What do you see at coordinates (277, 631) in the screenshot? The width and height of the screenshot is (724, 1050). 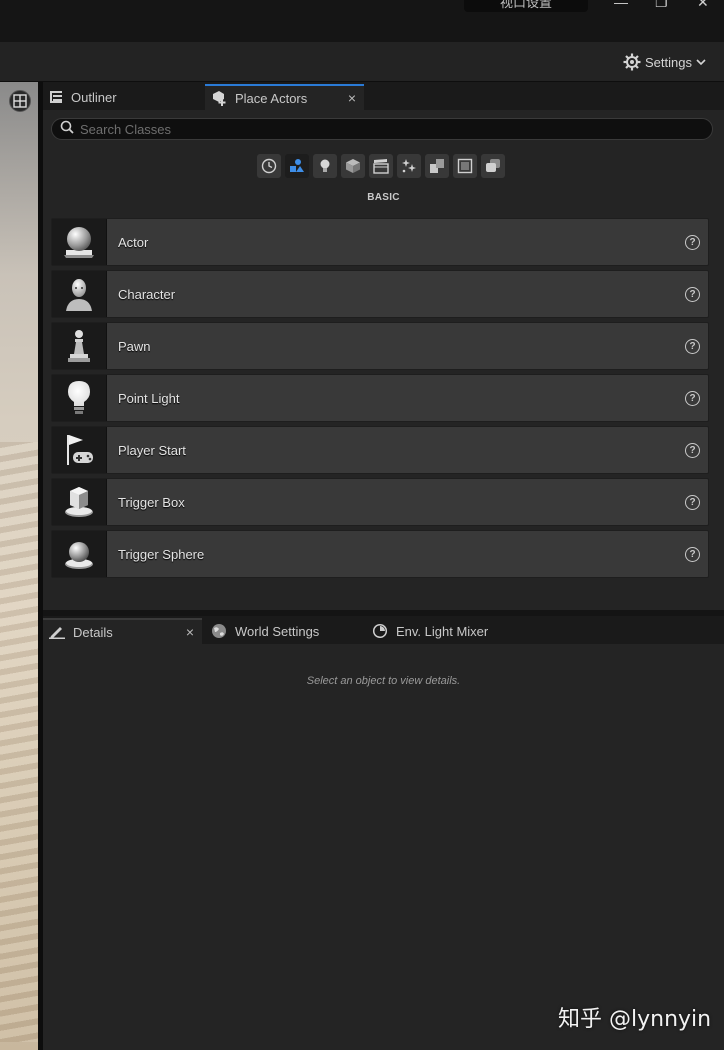 I see `tab-world-settings-label: World Settings` at bounding box center [277, 631].